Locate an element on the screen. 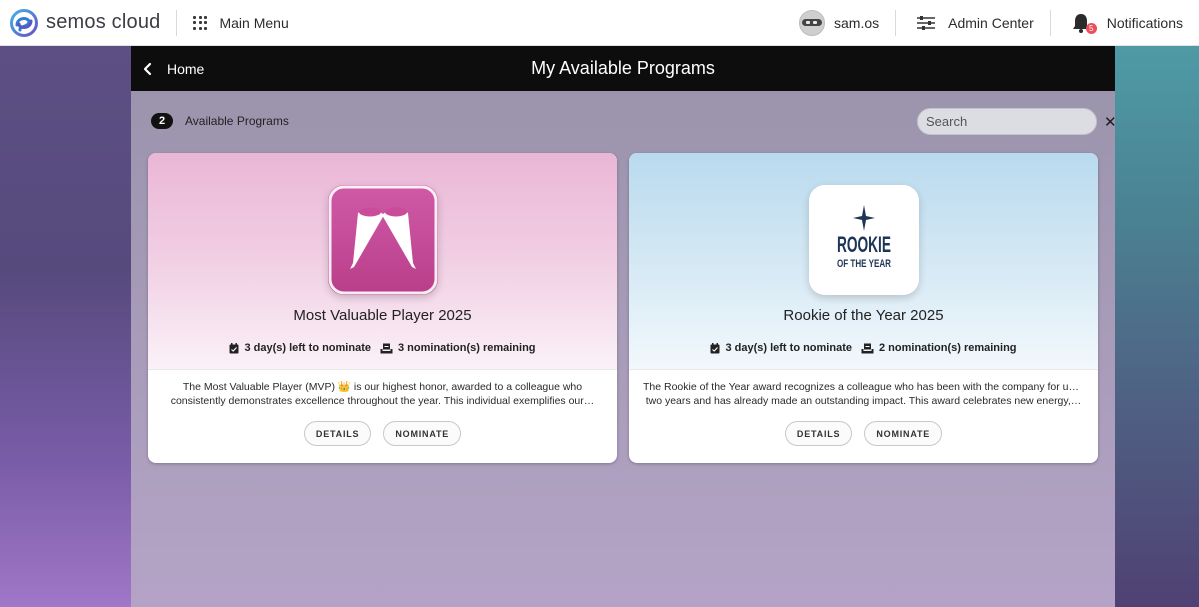 The width and height of the screenshot is (1199, 607). background-left is located at coordinates (65, 326).